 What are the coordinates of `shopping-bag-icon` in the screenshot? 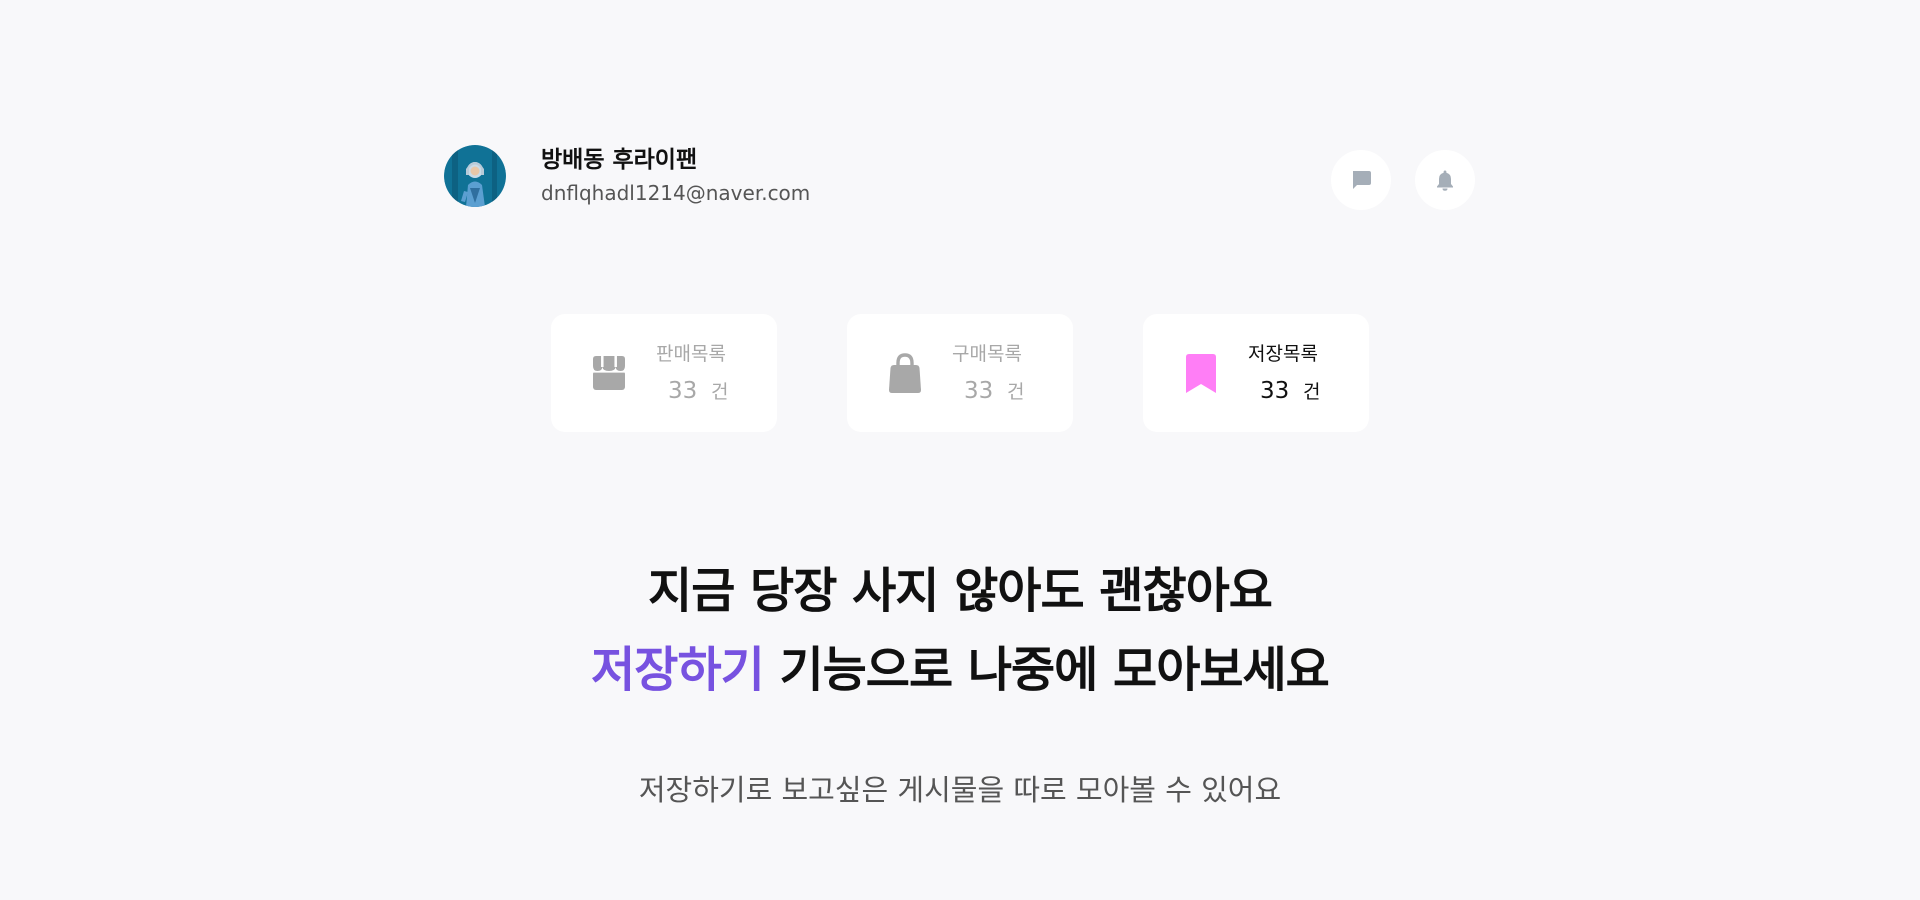 It's located at (905, 373).